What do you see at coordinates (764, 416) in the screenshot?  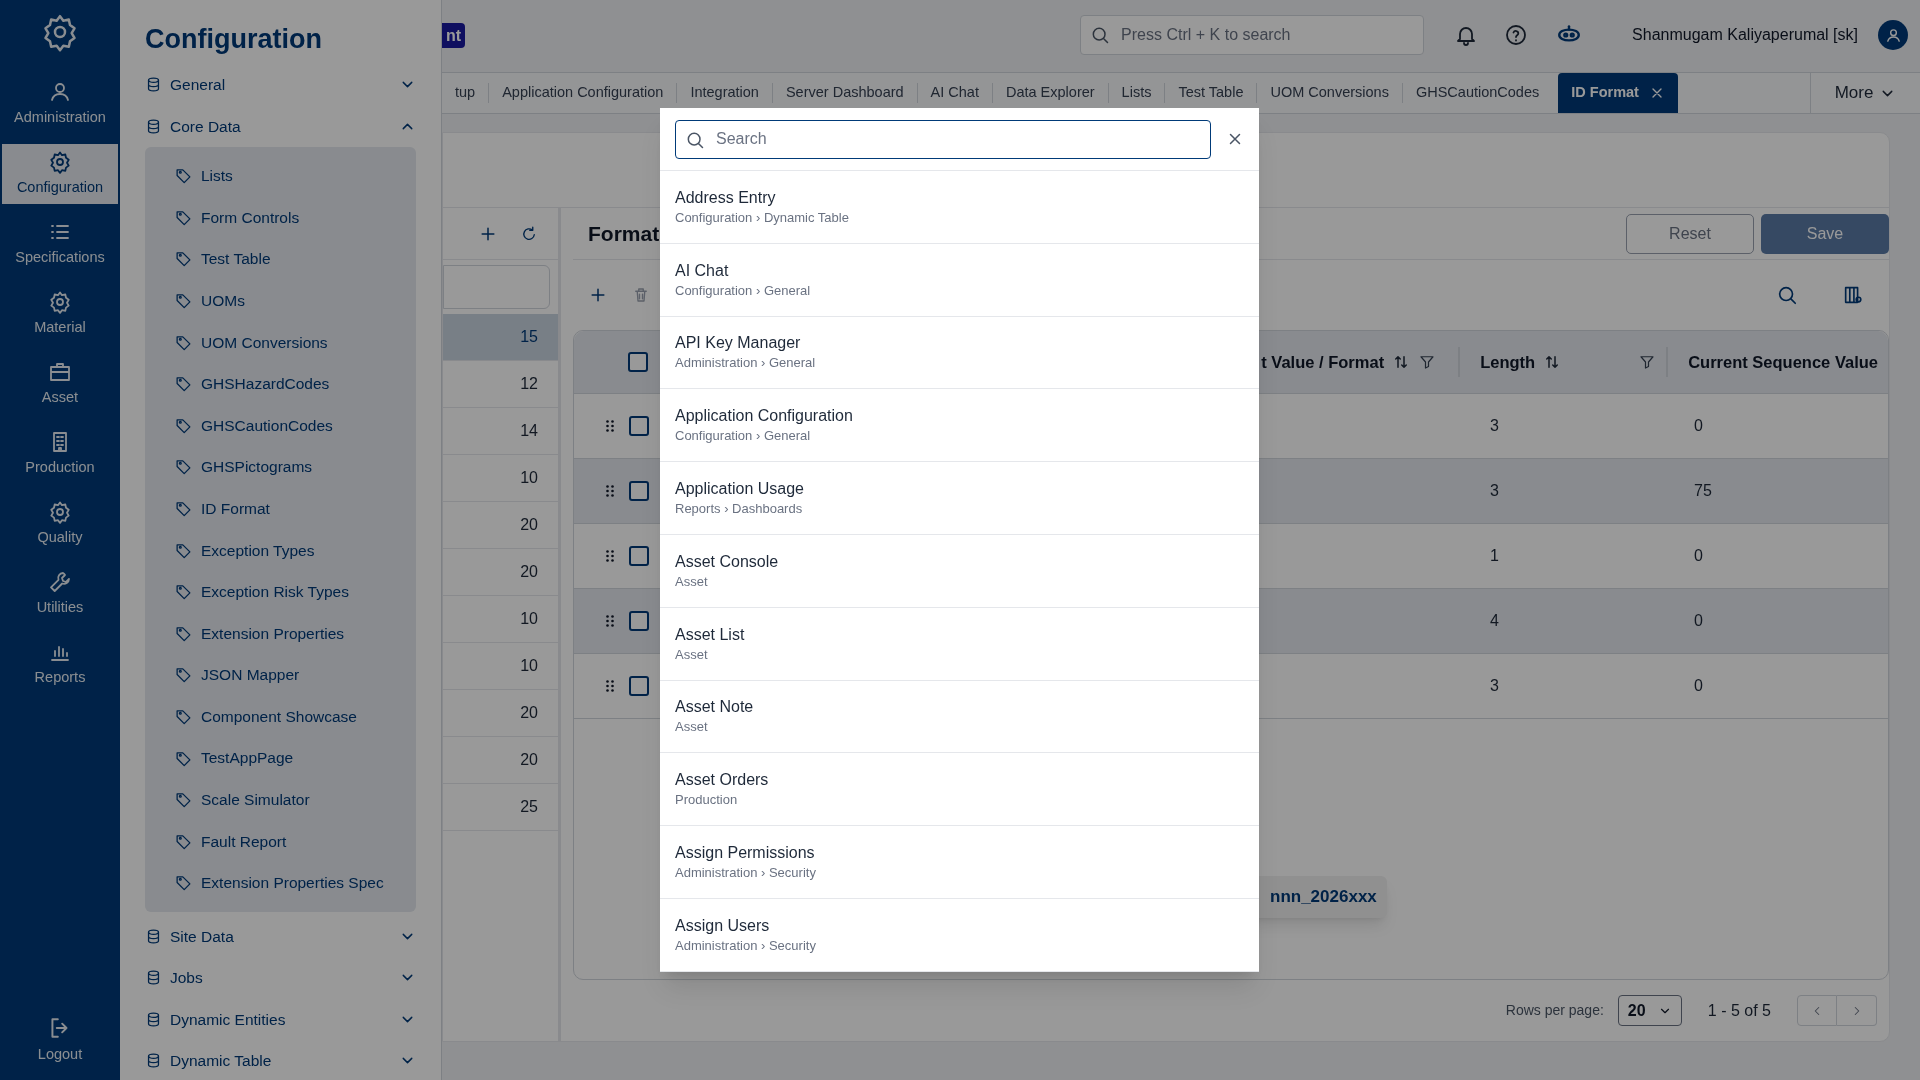 I see `result-title: Application Configuration` at bounding box center [764, 416].